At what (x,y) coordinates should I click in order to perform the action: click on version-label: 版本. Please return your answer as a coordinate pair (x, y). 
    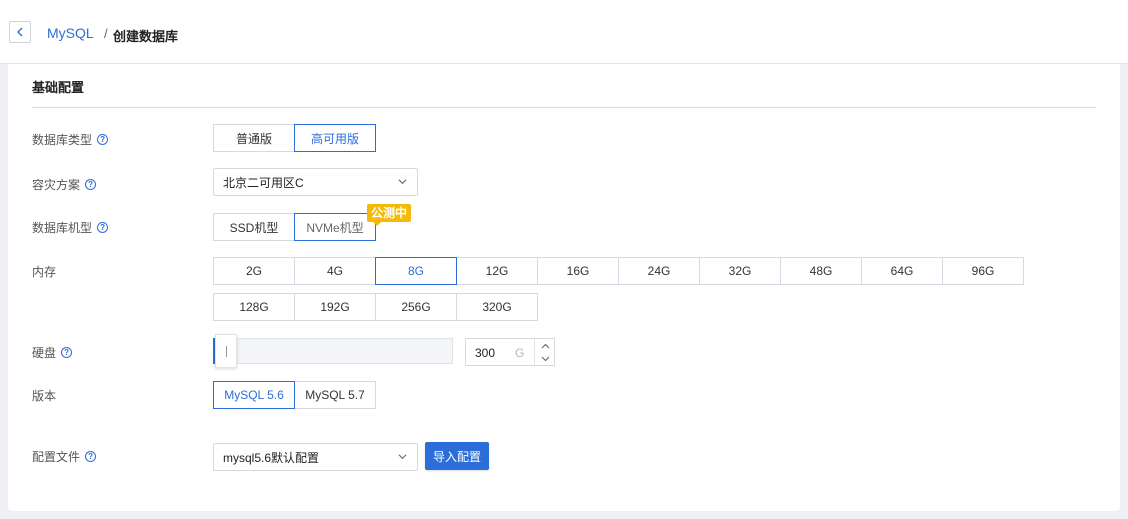
    Looking at the image, I should click on (44, 396).